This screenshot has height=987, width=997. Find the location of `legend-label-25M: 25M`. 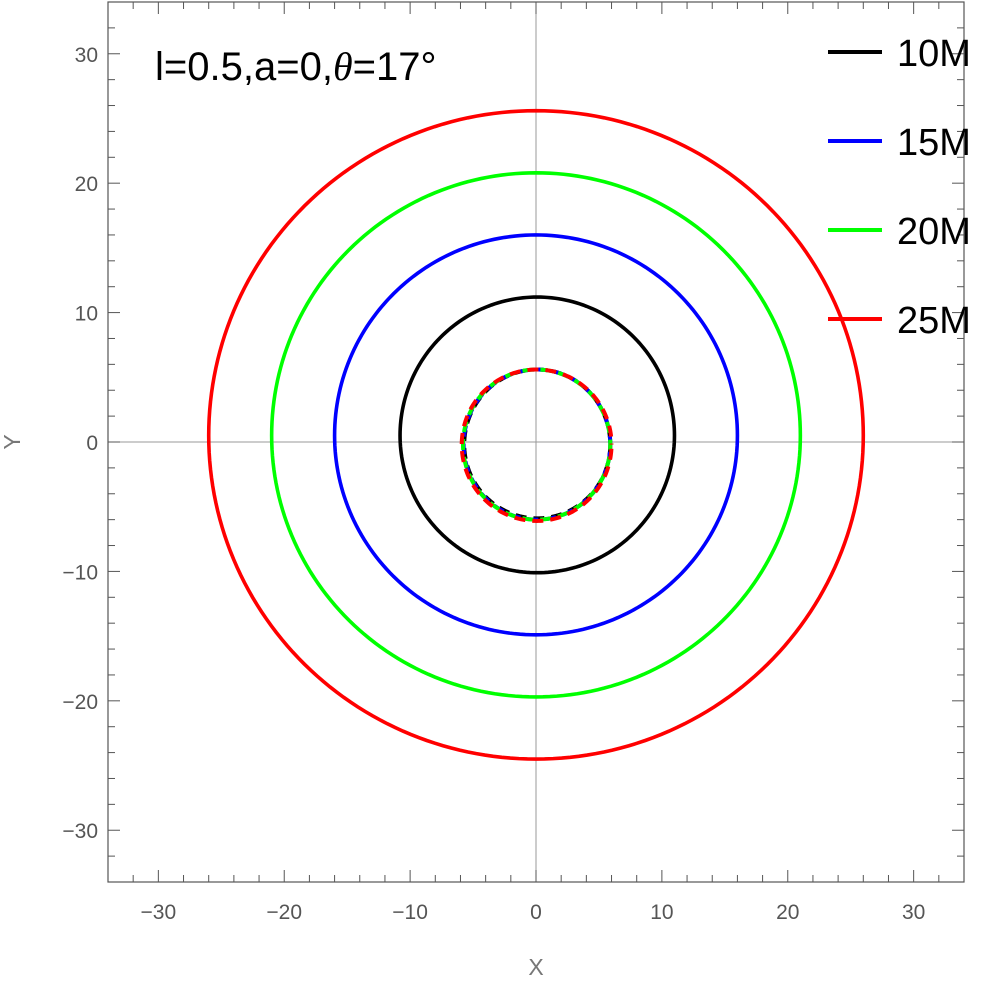

legend-label-25M: 25M is located at coordinates (934, 321).